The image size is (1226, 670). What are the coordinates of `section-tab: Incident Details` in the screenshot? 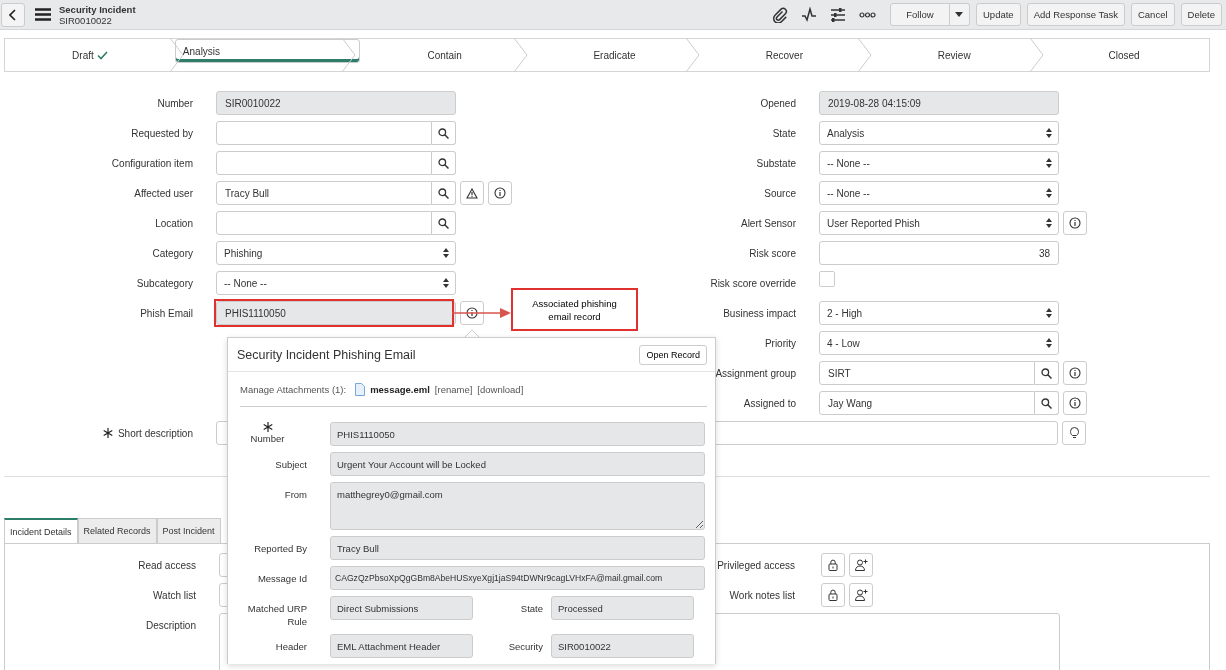 It's located at (41, 530).